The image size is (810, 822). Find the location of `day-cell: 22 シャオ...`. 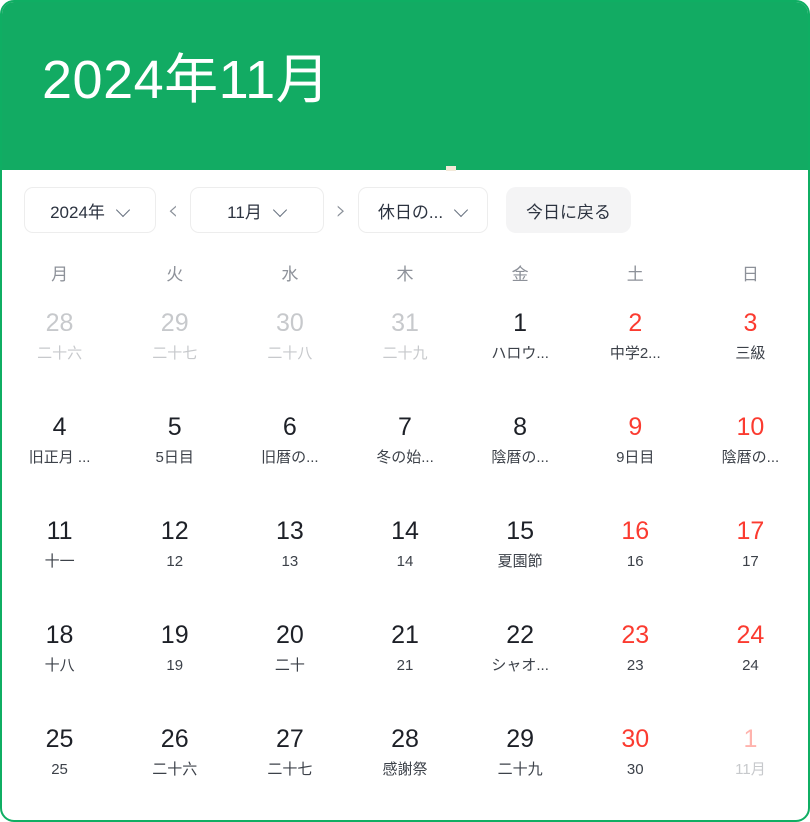

day-cell: 22 シャオ... is located at coordinates (520, 658).